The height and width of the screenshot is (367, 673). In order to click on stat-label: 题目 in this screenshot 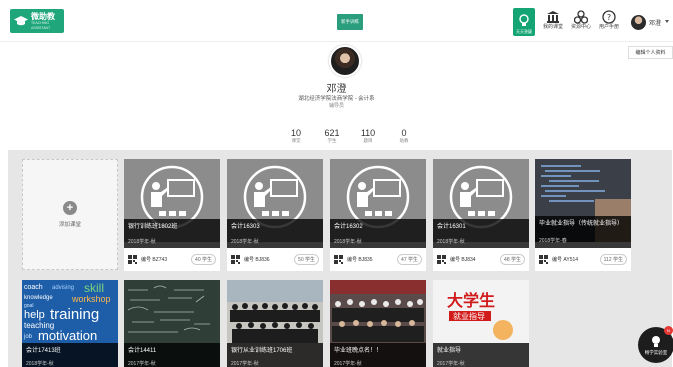, I will do `click(368, 140)`.